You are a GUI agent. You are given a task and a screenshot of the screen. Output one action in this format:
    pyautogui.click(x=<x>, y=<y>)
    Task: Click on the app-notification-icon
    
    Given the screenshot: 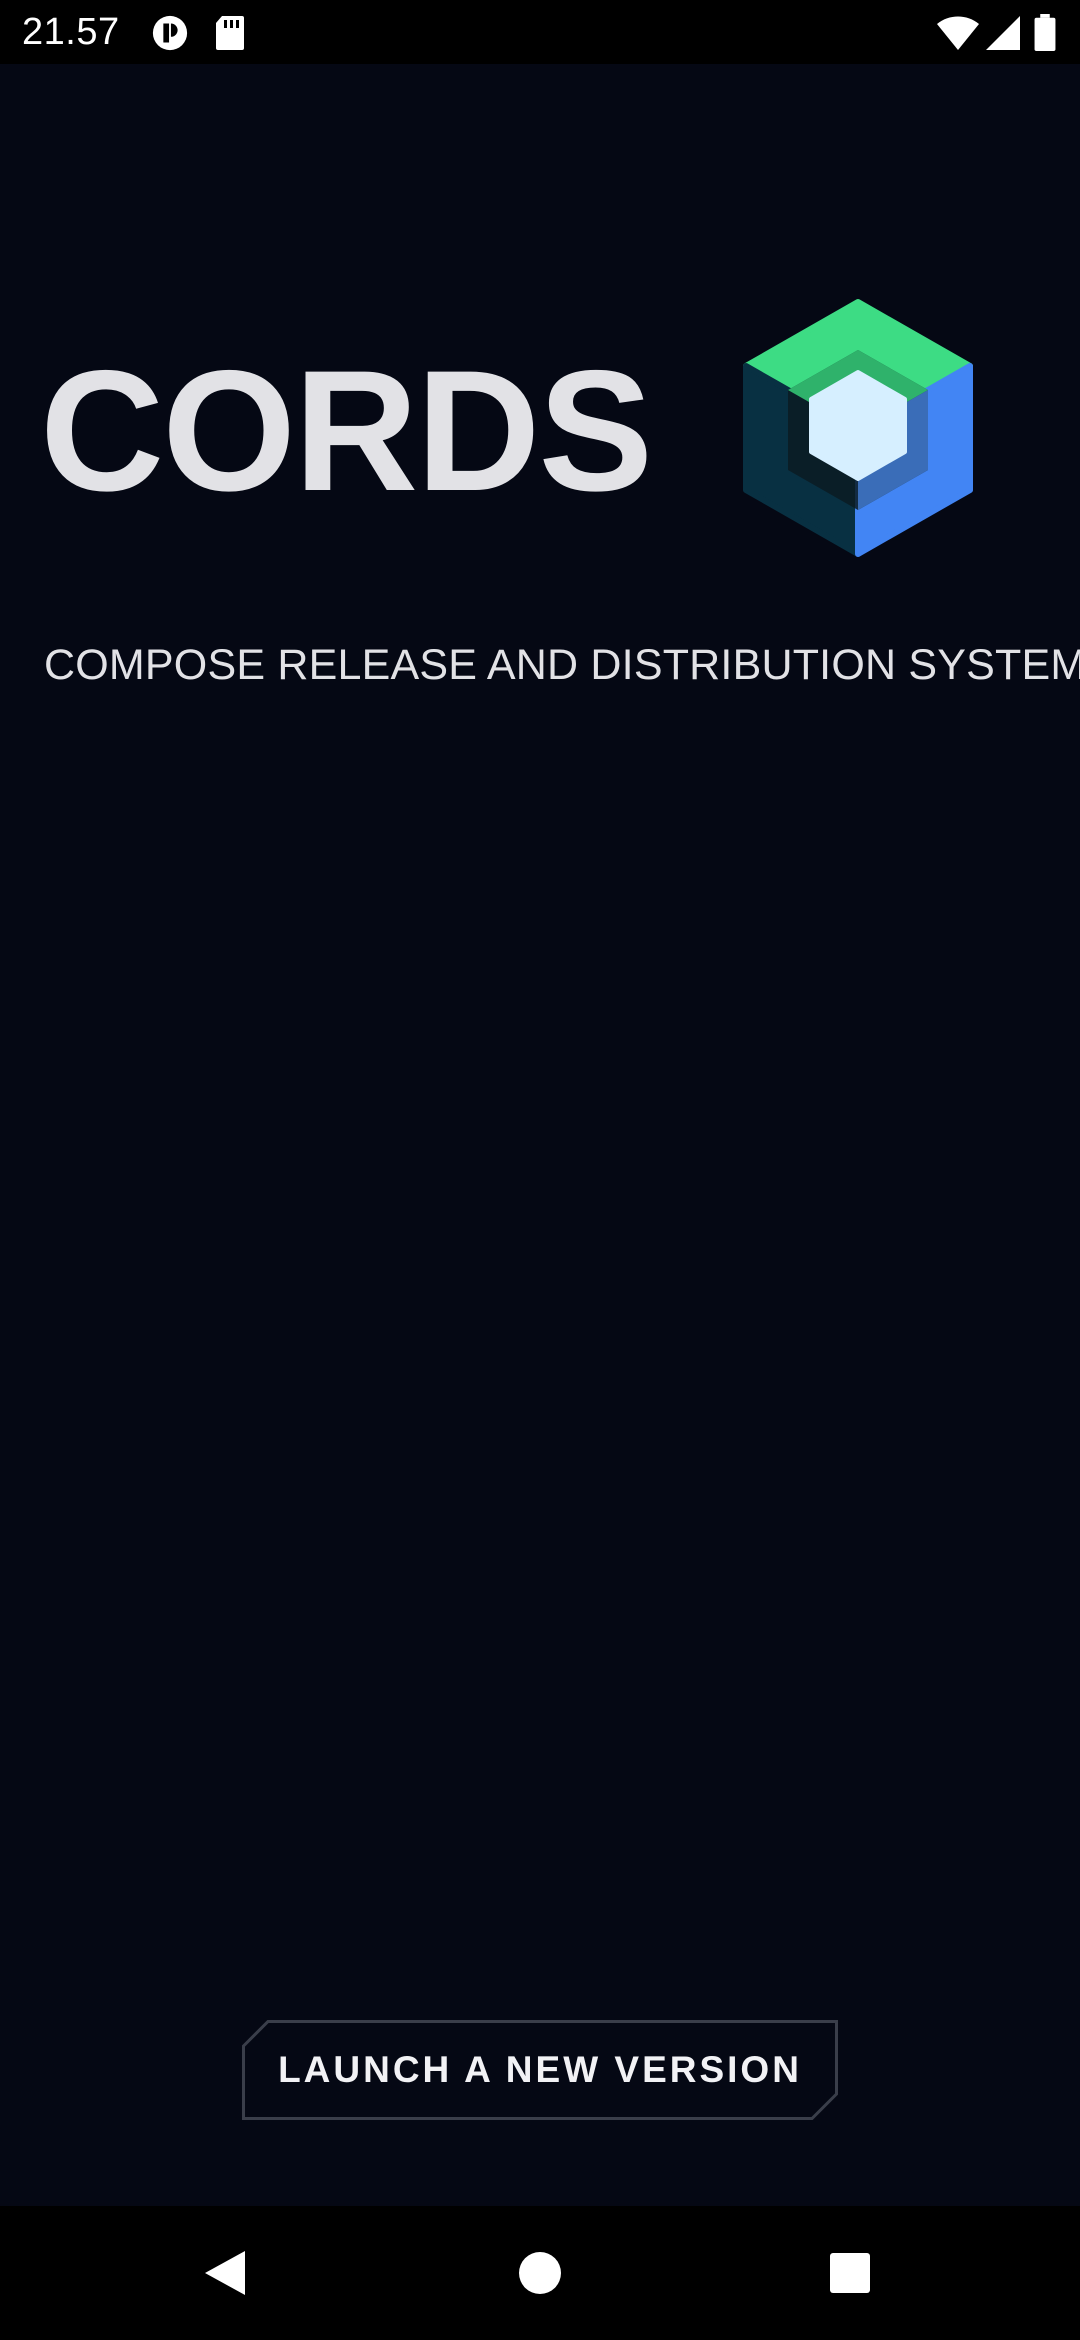 What is the action you would take?
    pyautogui.click(x=170, y=33)
    